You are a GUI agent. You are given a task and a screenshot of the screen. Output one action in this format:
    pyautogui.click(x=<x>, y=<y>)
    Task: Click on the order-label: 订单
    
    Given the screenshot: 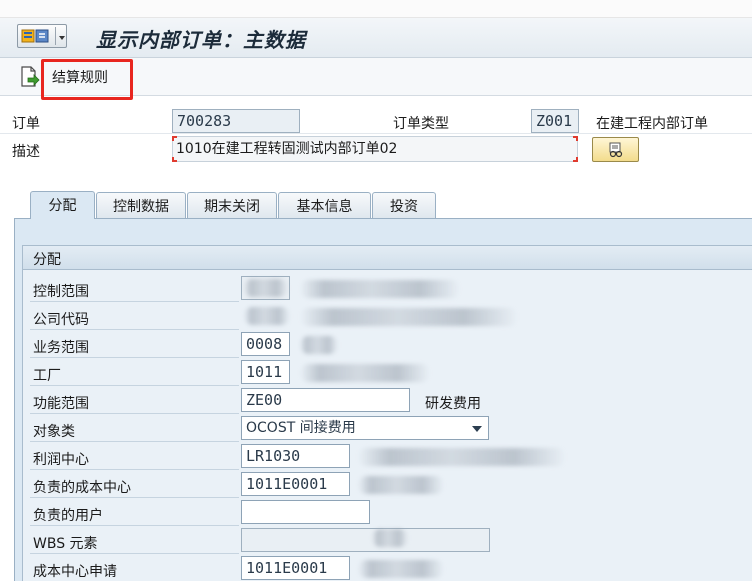 What is the action you would take?
    pyautogui.click(x=26, y=124)
    